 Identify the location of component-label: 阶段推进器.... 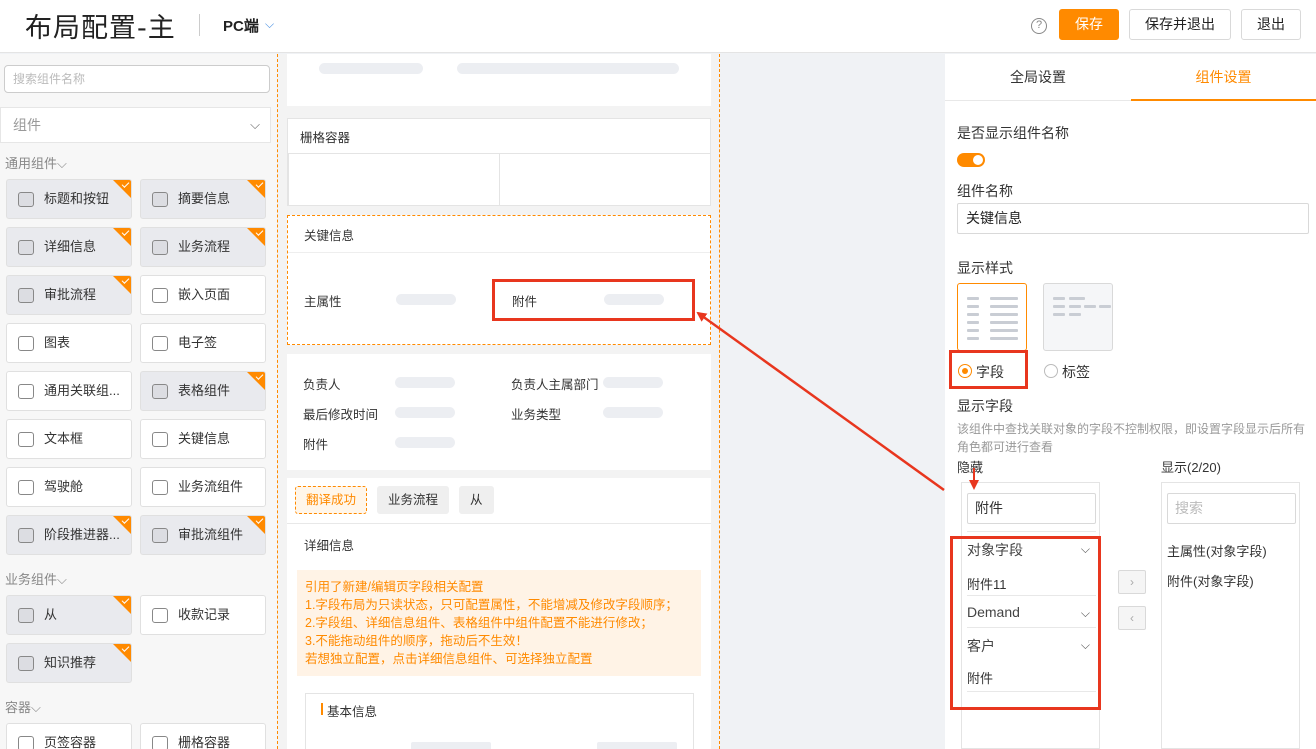
(82, 534).